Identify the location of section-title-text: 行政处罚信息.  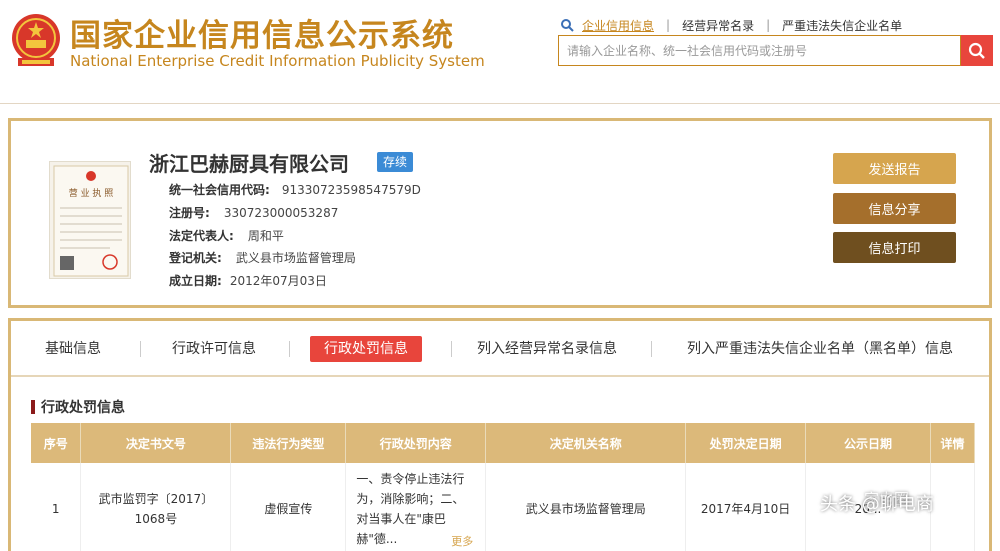
(83, 408).